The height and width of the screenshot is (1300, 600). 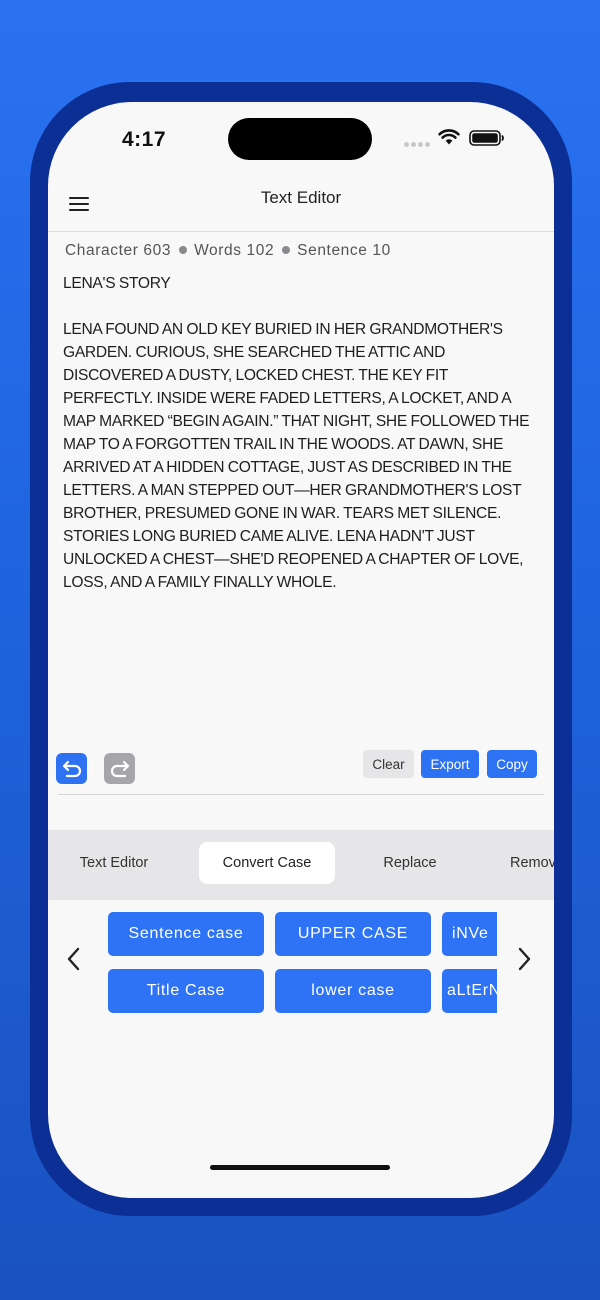 What do you see at coordinates (388, 764) in the screenshot?
I see `clear-button: Clear` at bounding box center [388, 764].